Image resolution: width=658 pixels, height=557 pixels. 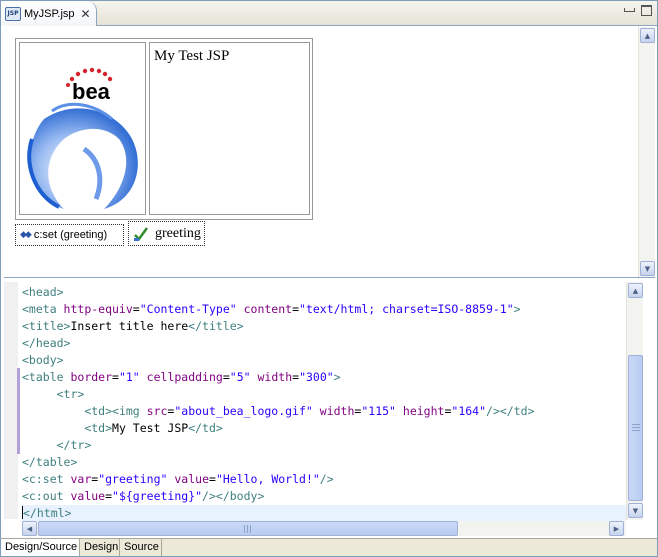 What do you see at coordinates (248, 528) in the screenshot?
I see `source-horizontal-thumb` at bounding box center [248, 528].